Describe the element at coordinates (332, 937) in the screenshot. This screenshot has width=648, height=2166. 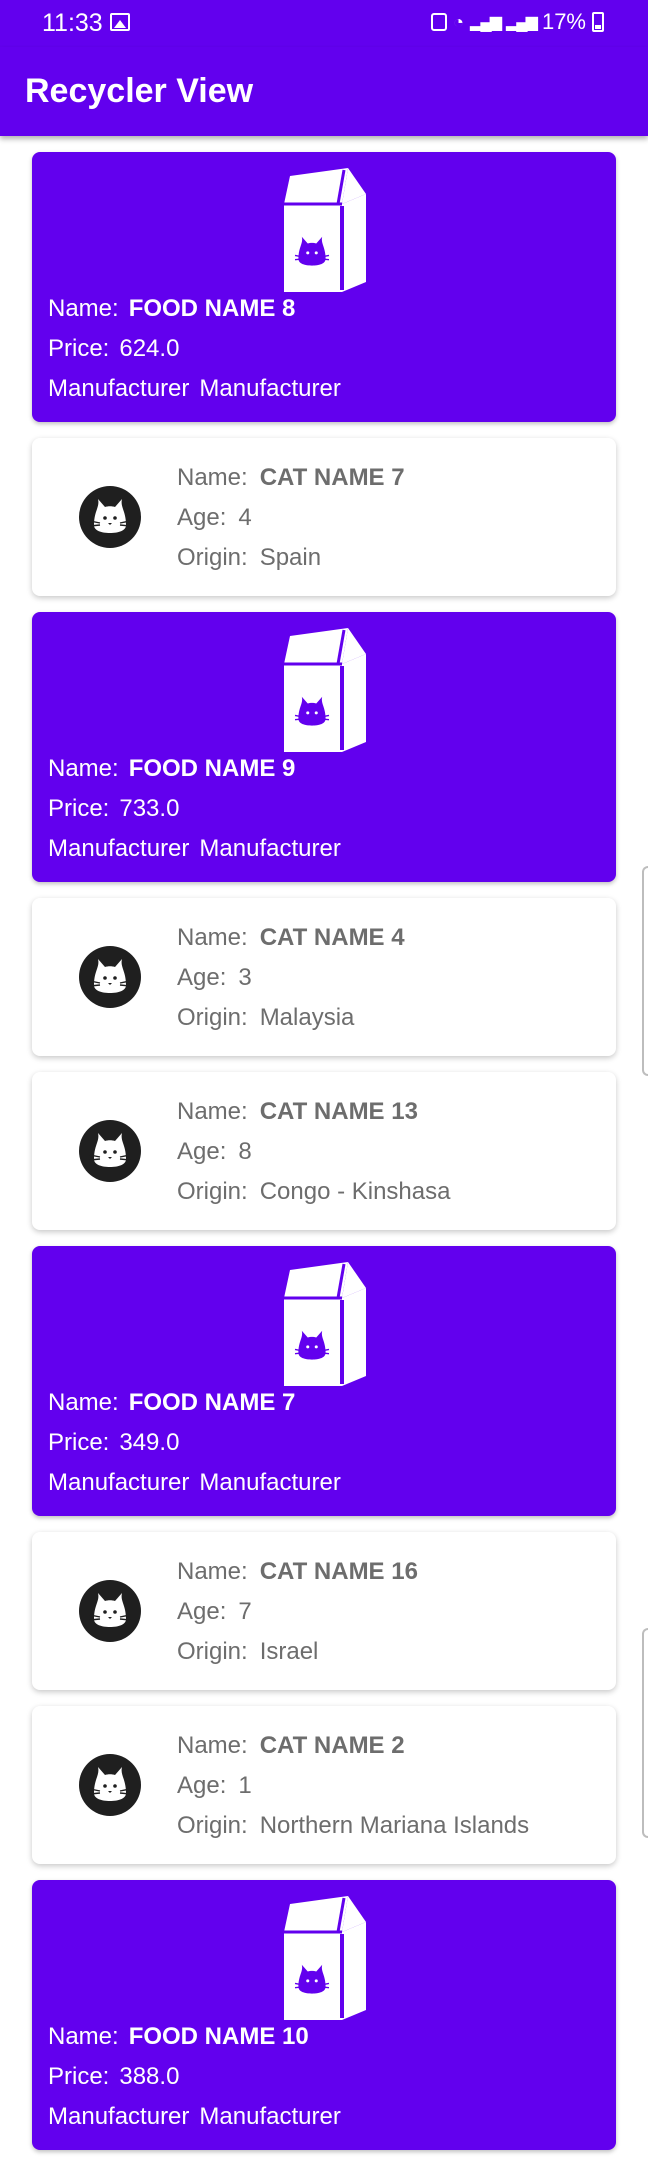
I see `cat-name-value: CAT NAME 4` at that location.